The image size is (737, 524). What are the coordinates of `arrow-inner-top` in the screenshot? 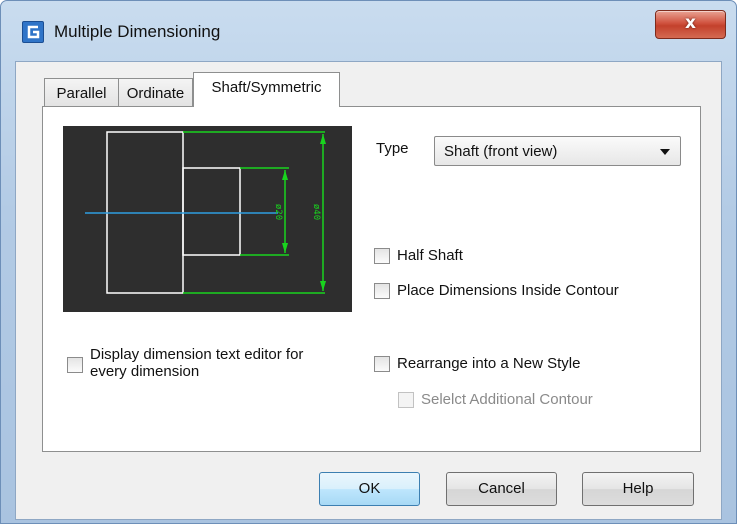 It's located at (285, 175).